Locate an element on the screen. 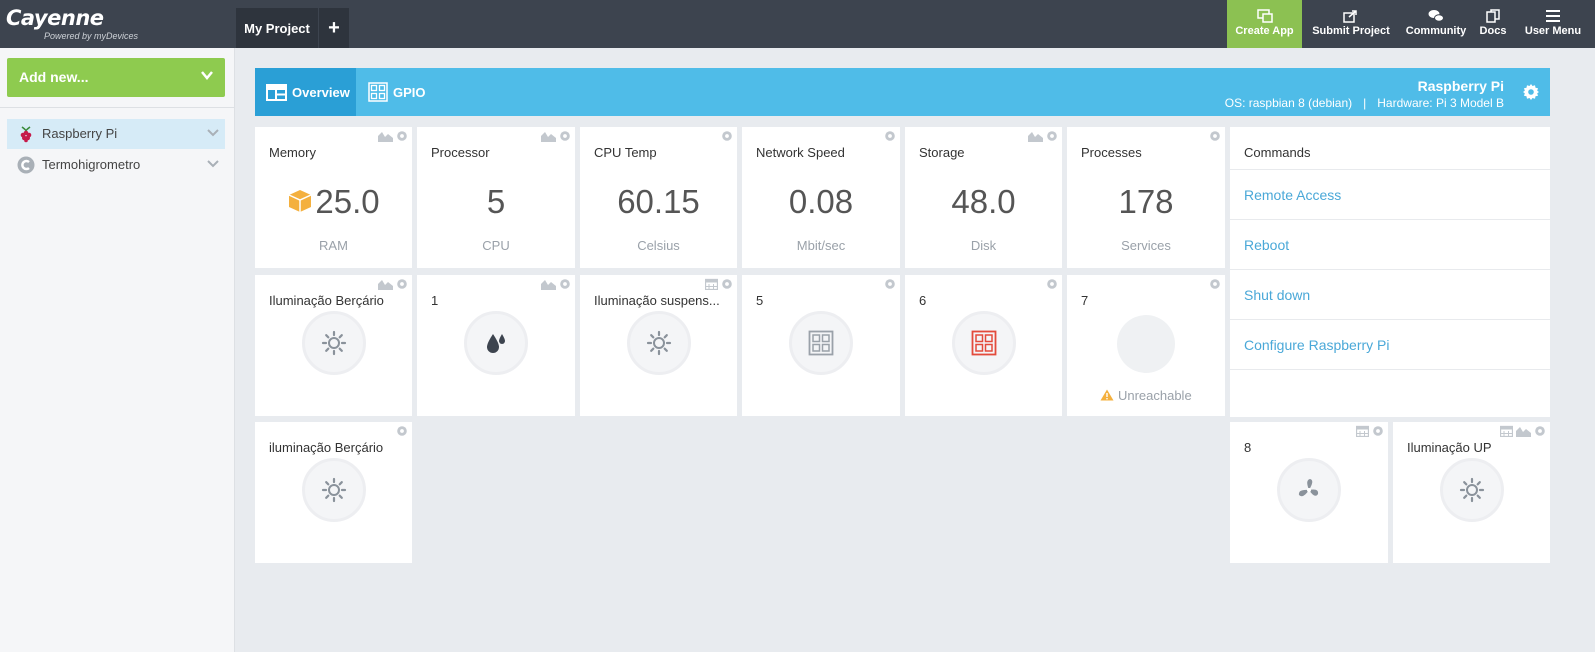 This screenshot has height=652, width=1595. widget-memory: Memory 25.0 RAM is located at coordinates (333, 197).